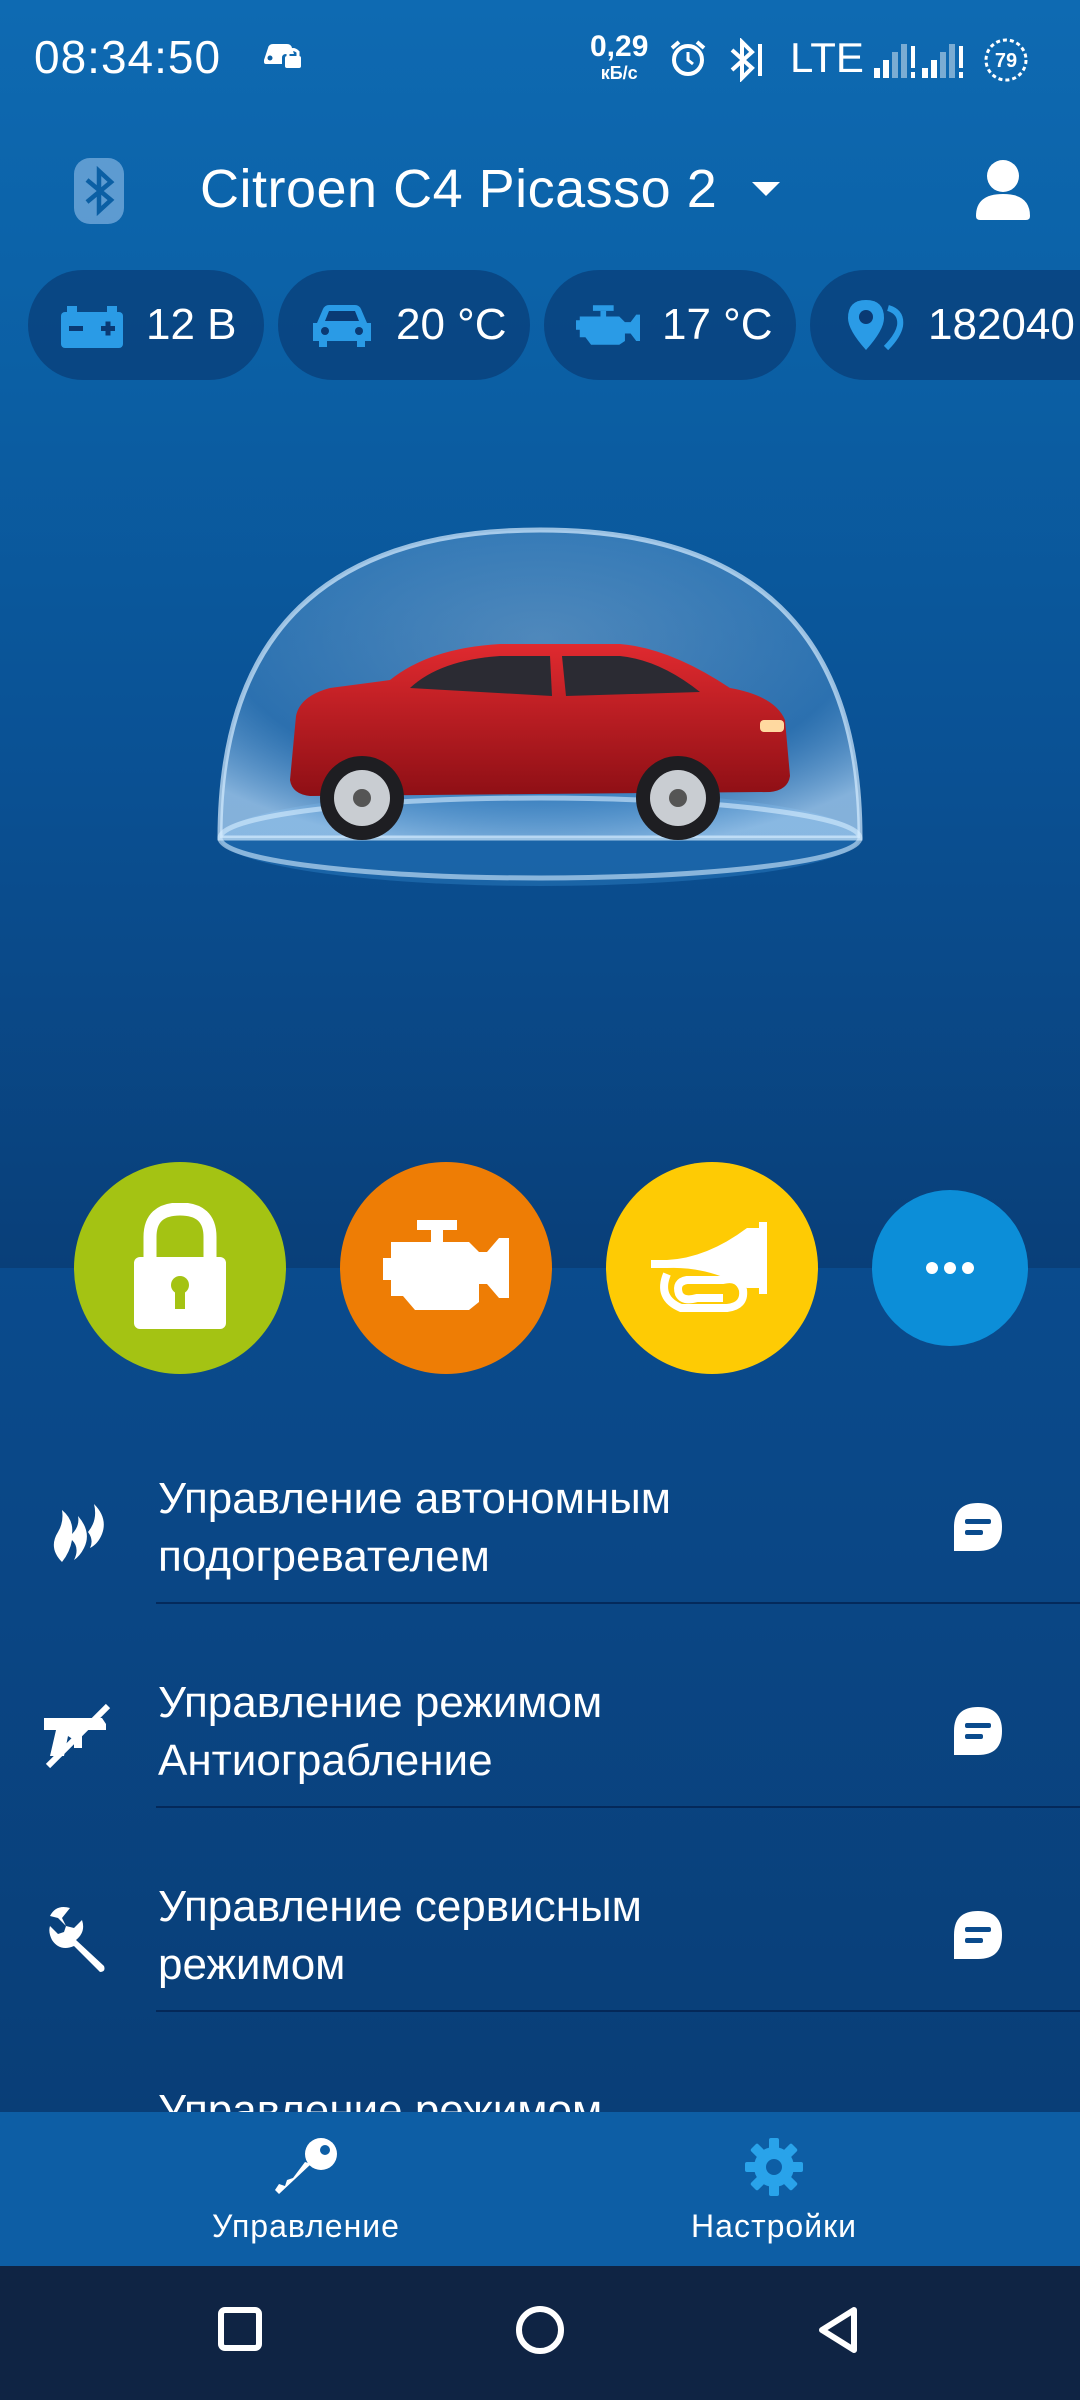  What do you see at coordinates (380, 2099) in the screenshot?
I see `sensor-mode-line1: Управление режимом` at bounding box center [380, 2099].